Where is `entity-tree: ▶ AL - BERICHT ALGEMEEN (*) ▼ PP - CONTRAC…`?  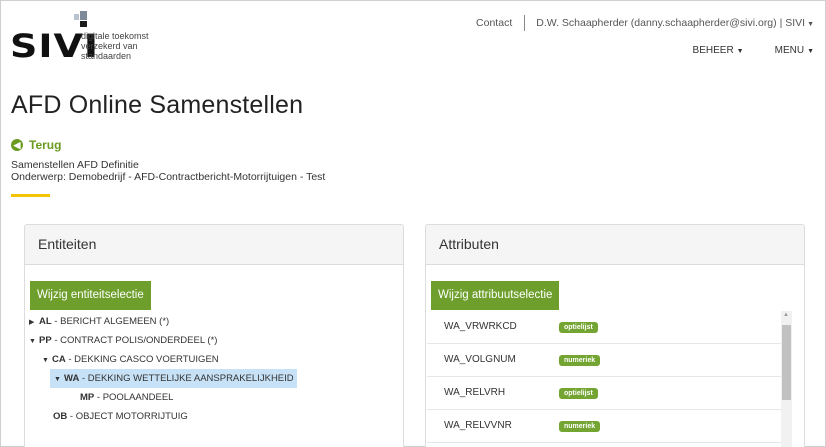 entity-tree: ▶ AL - BERICHT ALGEMEEN (*) ▼ PP - CONTRAC… is located at coordinates (163, 369).